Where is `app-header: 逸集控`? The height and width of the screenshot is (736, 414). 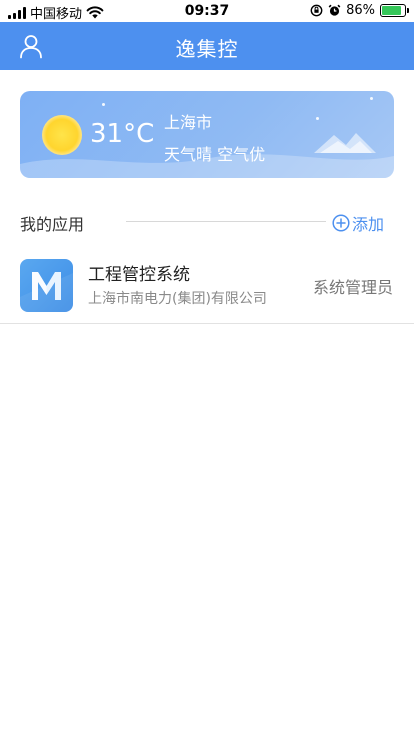 app-header: 逸集控 is located at coordinates (207, 46).